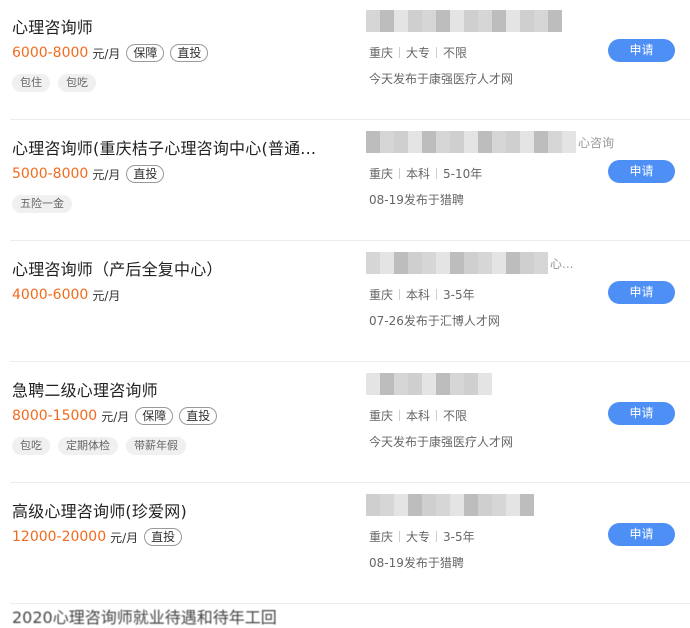 The height and width of the screenshot is (628, 690). Describe the element at coordinates (50, 295) in the screenshot. I see `salary-range: 4000-6000` at that location.